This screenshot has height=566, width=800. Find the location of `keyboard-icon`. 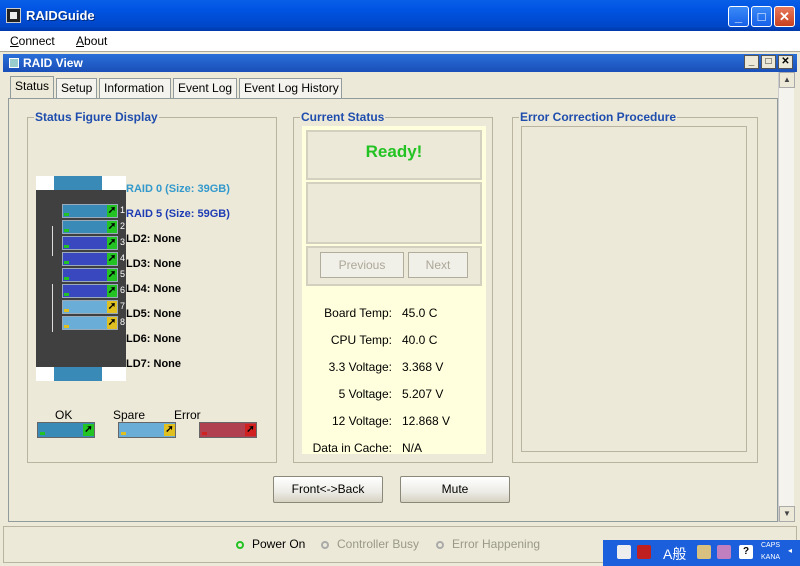

keyboard-icon is located at coordinates (624, 552).